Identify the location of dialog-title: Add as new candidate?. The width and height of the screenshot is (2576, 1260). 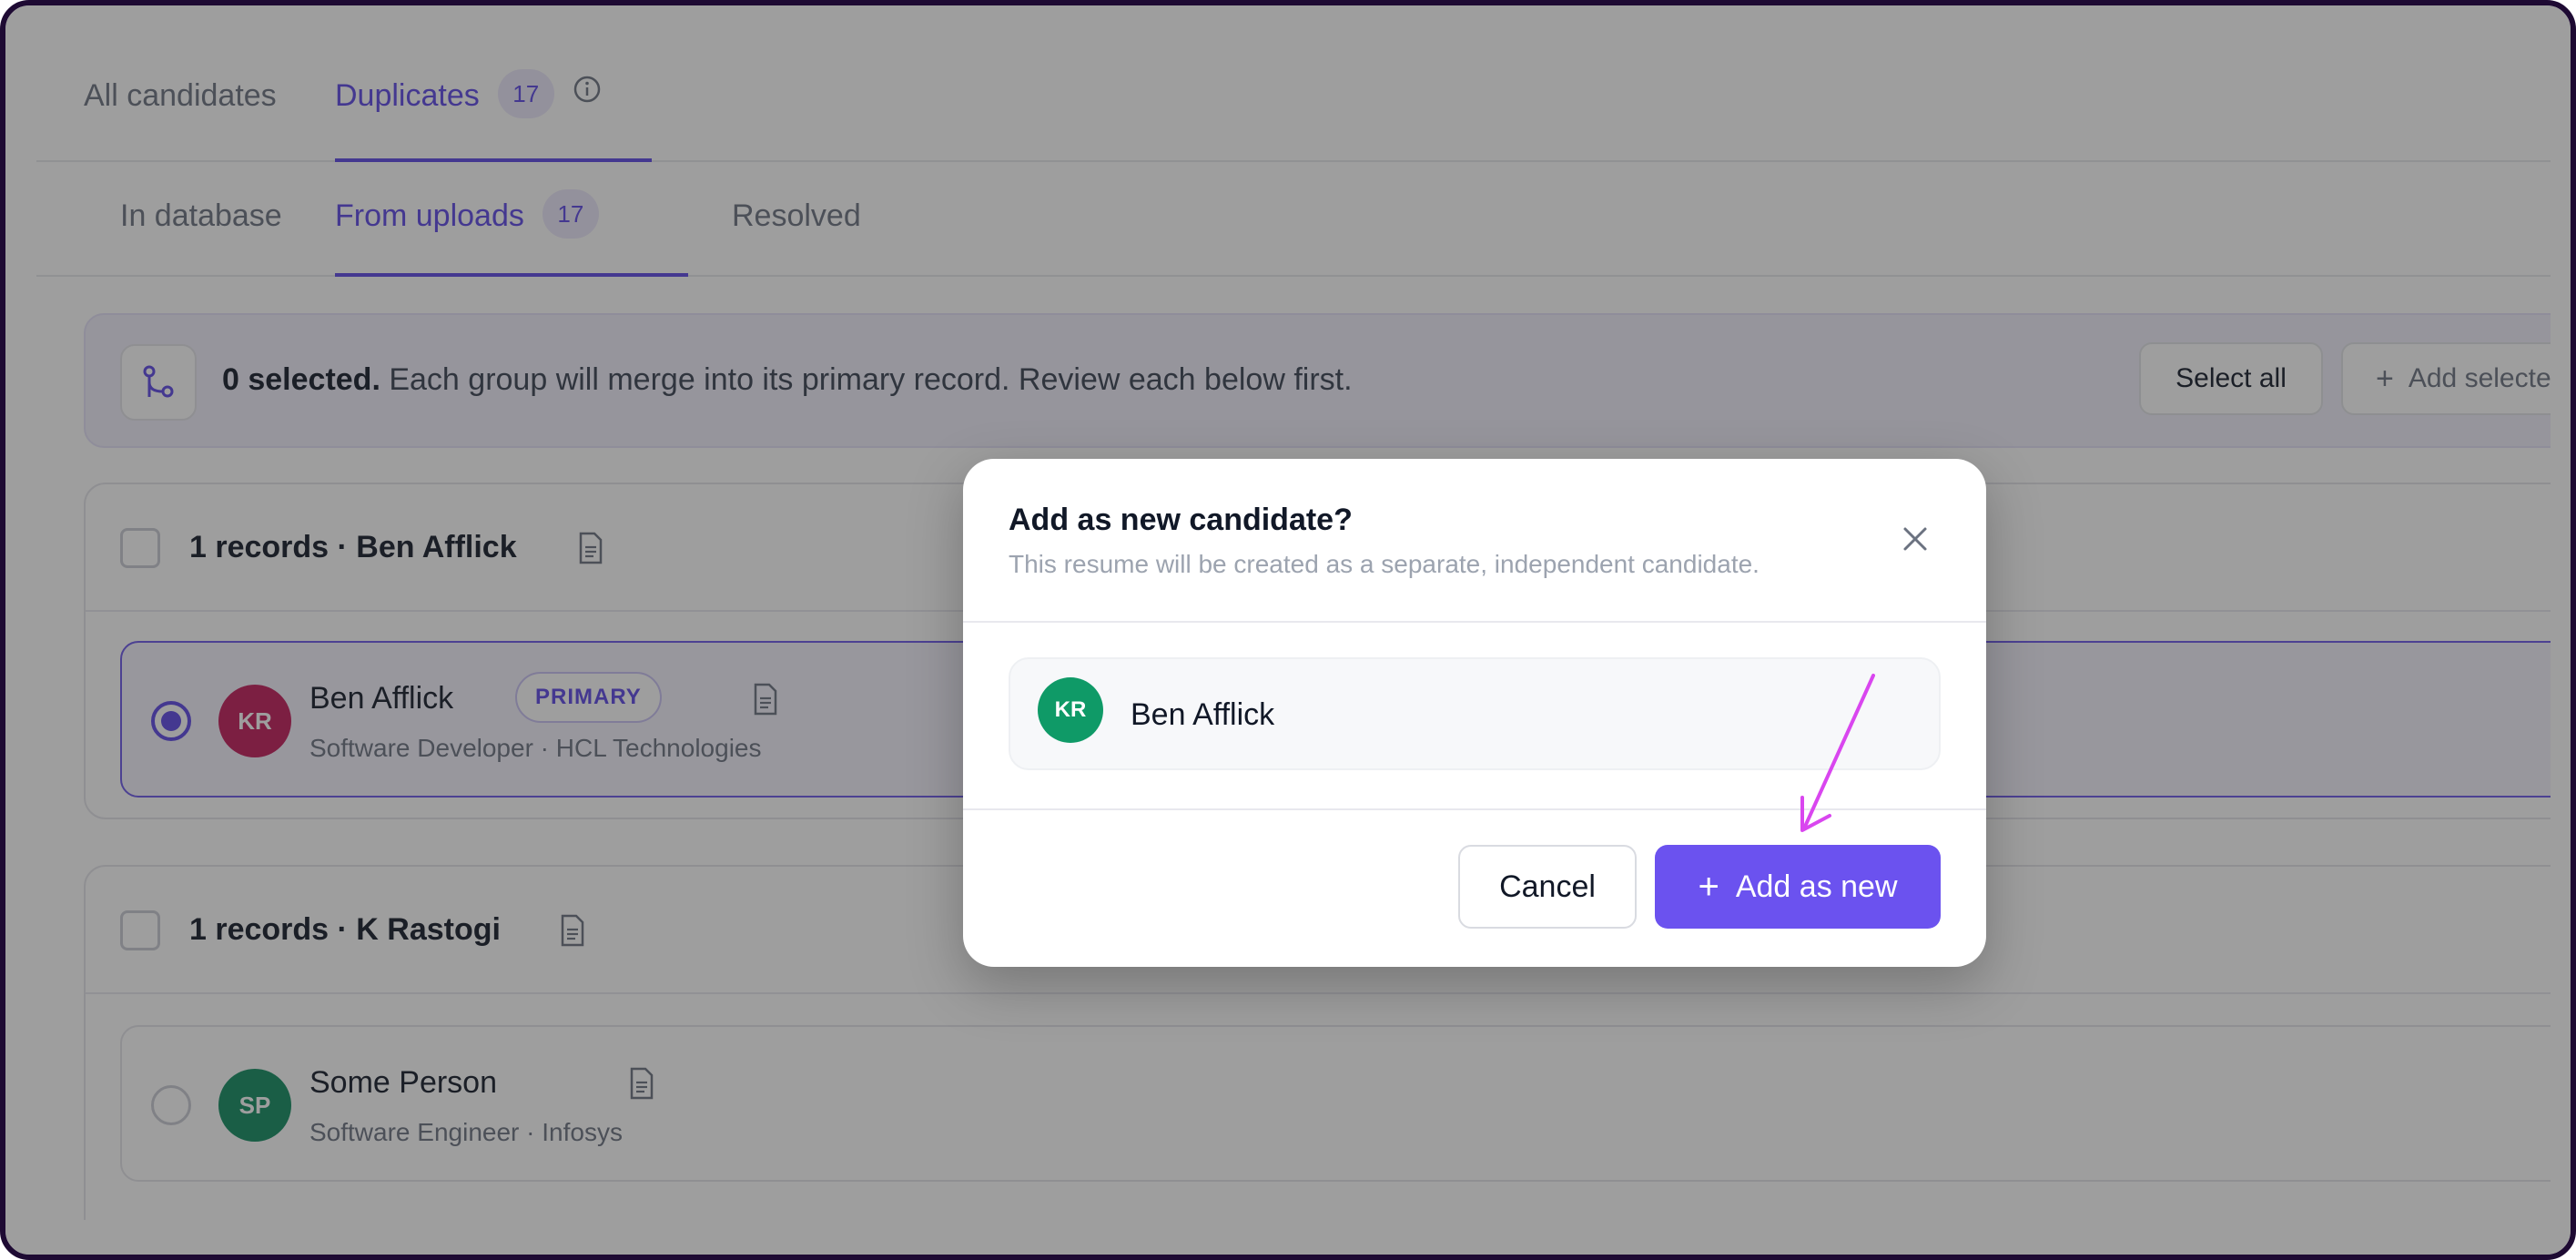
(1181, 520).